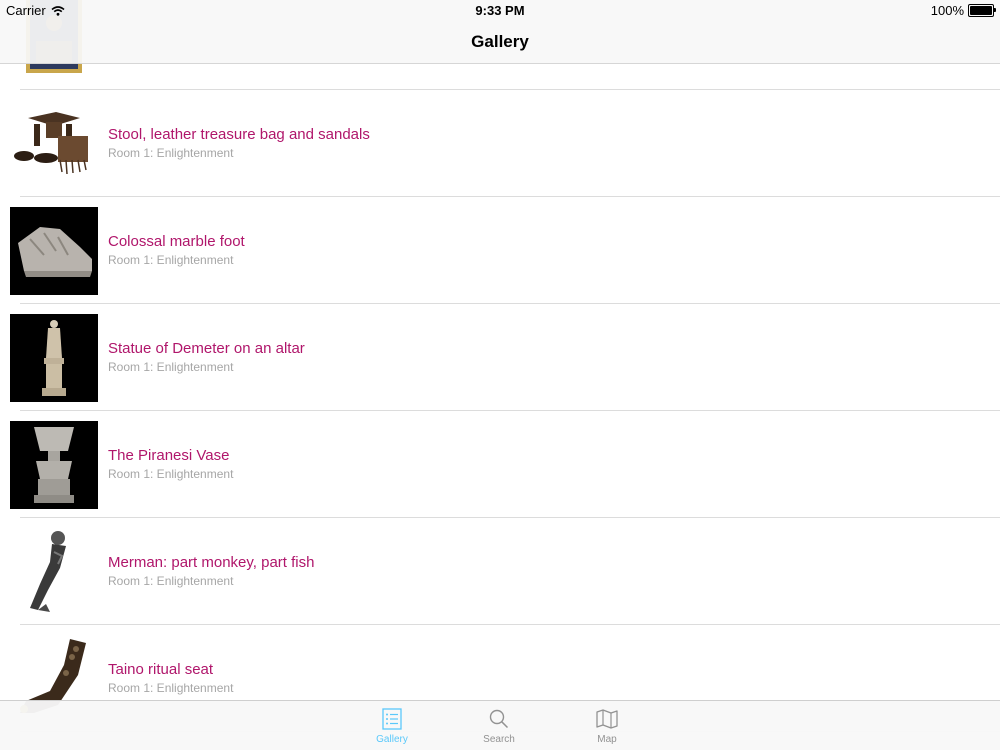 The image size is (1000, 750). Describe the element at coordinates (169, 455) in the screenshot. I see `item-title: The Piranesi Vase` at that location.